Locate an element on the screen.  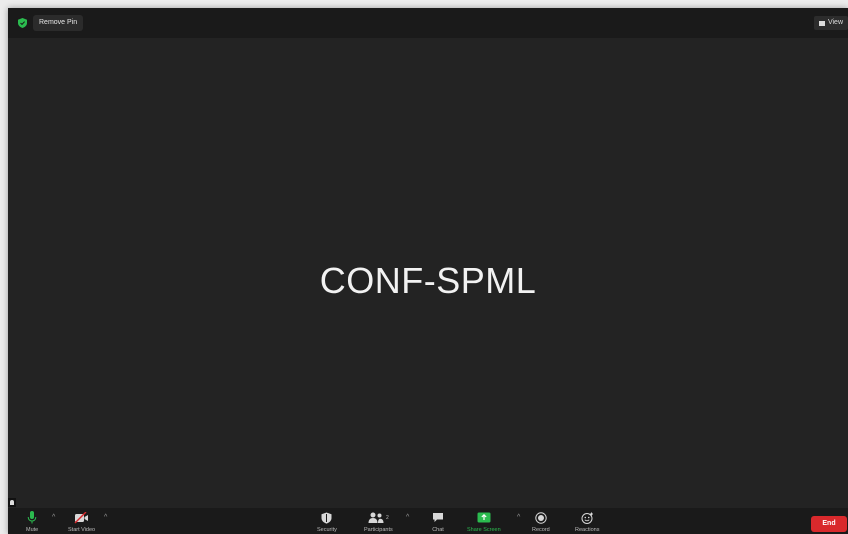
record-label: Record is located at coordinates (541, 530).